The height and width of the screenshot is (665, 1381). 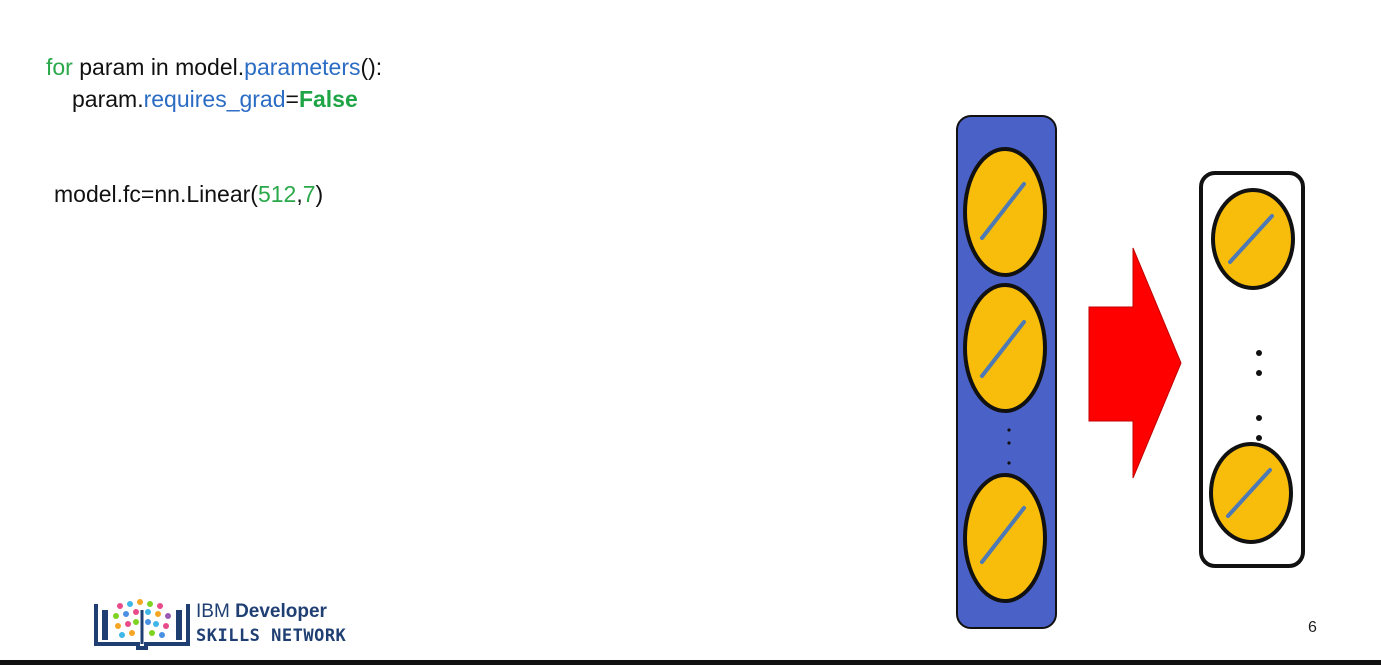 I want to click on ibm-skills-network-logo: IBM Developer SKILLS NETWORK, so click(x=222, y=624).